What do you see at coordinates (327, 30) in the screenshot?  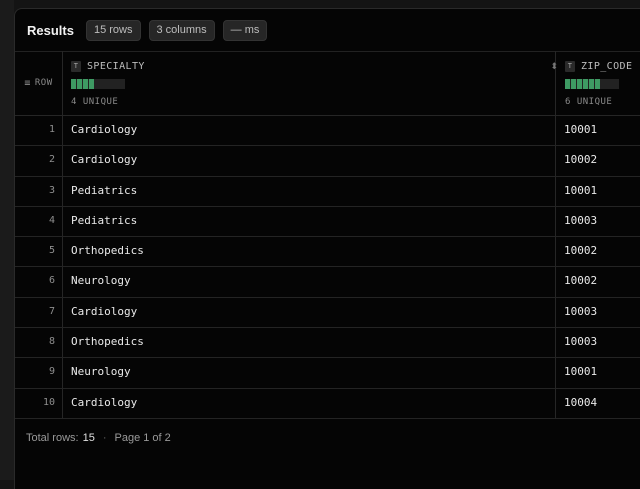 I see `results-header: Results 15 rows 3 columns — ms` at bounding box center [327, 30].